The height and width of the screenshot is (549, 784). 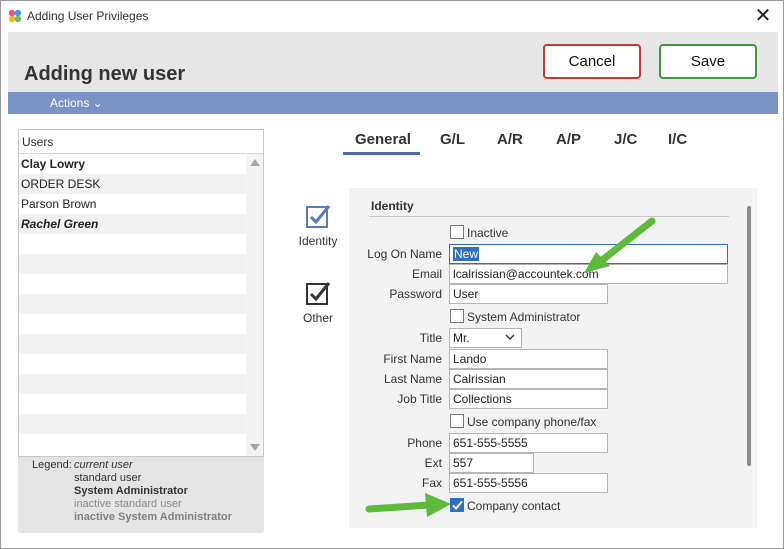 I want to click on tab-ar: A/R, so click(x=510, y=139).